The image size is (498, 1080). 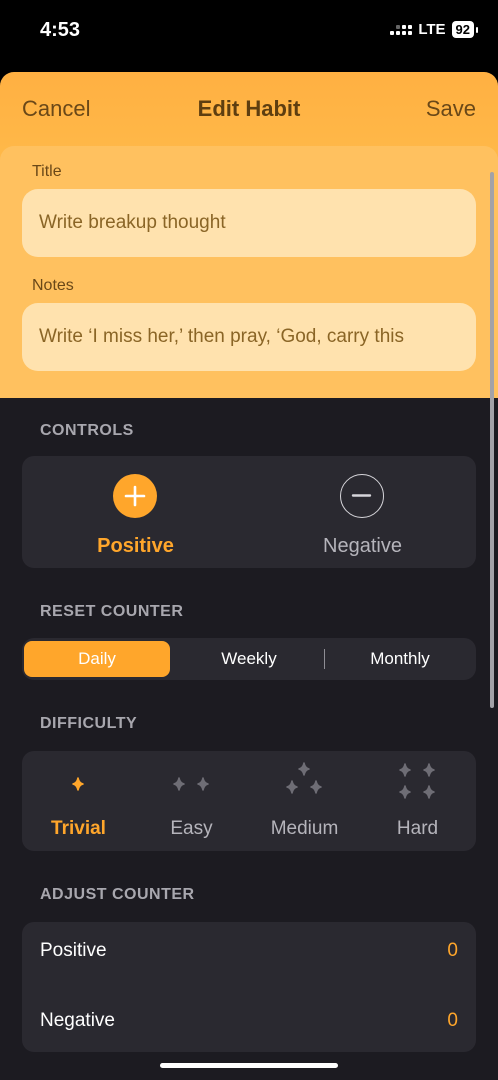 I want to click on two-stars-icon, so click(x=191, y=784).